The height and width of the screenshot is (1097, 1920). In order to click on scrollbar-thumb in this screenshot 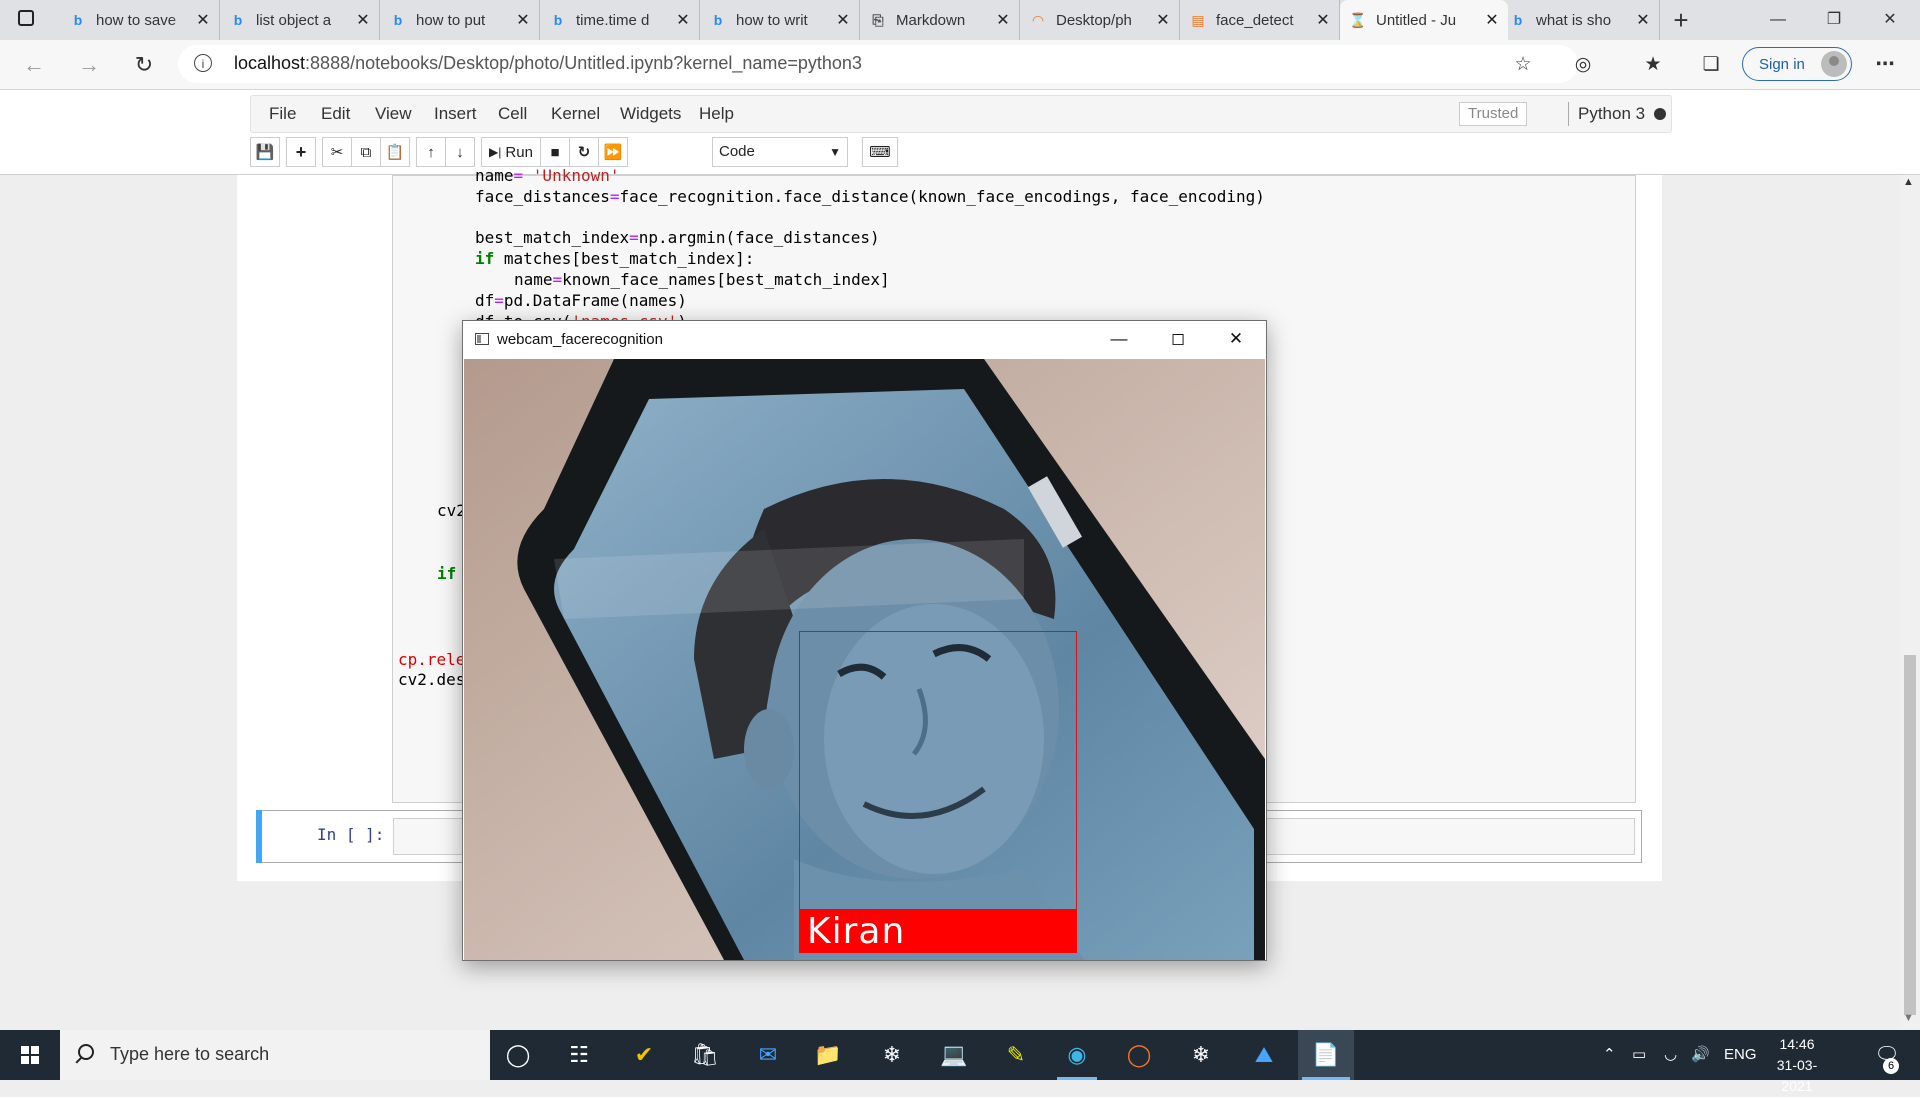, I will do `click(1910, 835)`.